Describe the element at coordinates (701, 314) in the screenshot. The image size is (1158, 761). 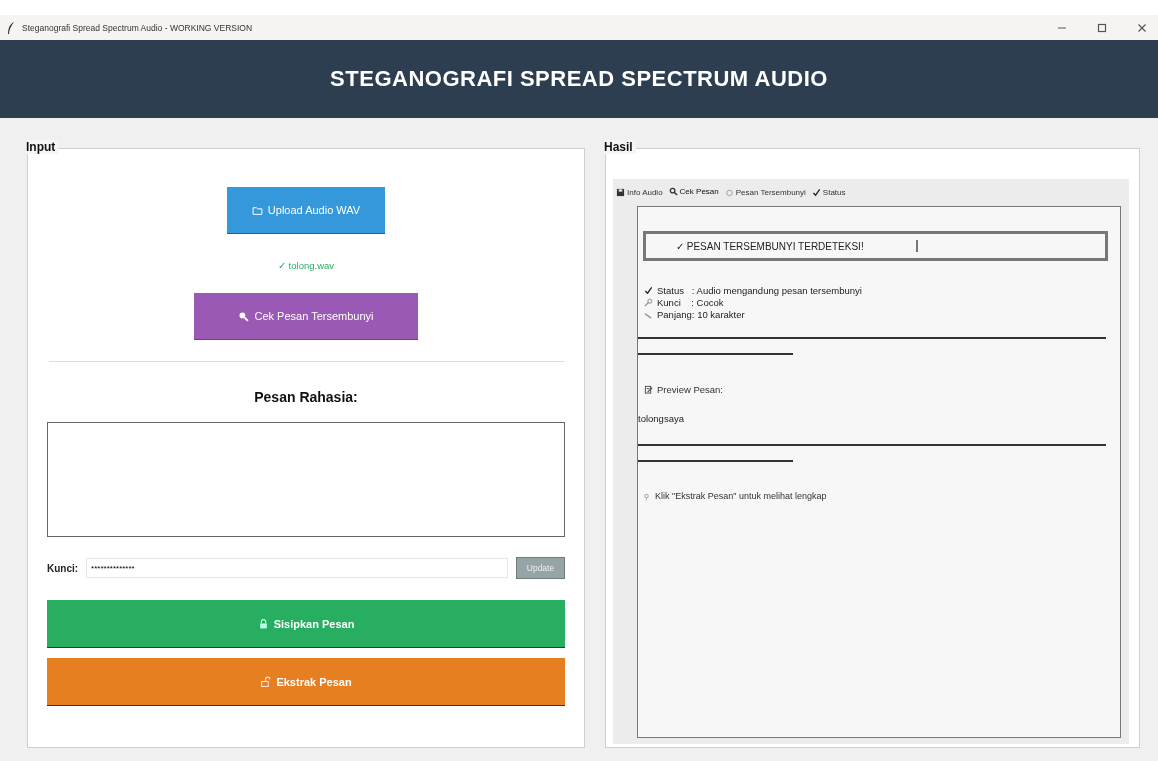
I see `detail-text: Panjang: 10 karakter` at that location.